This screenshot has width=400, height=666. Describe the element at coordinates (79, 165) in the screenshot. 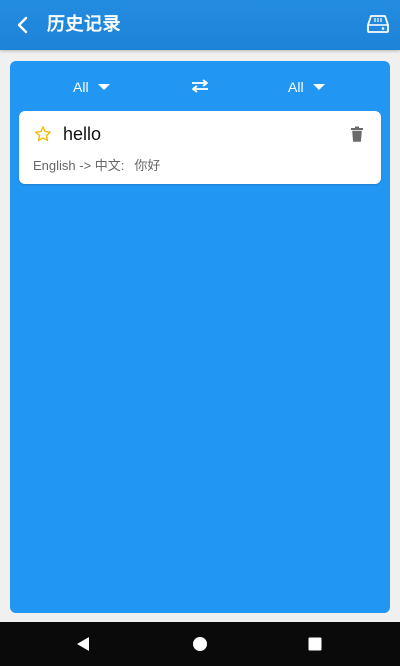

I see `translation-direction: English -> 中文:` at that location.